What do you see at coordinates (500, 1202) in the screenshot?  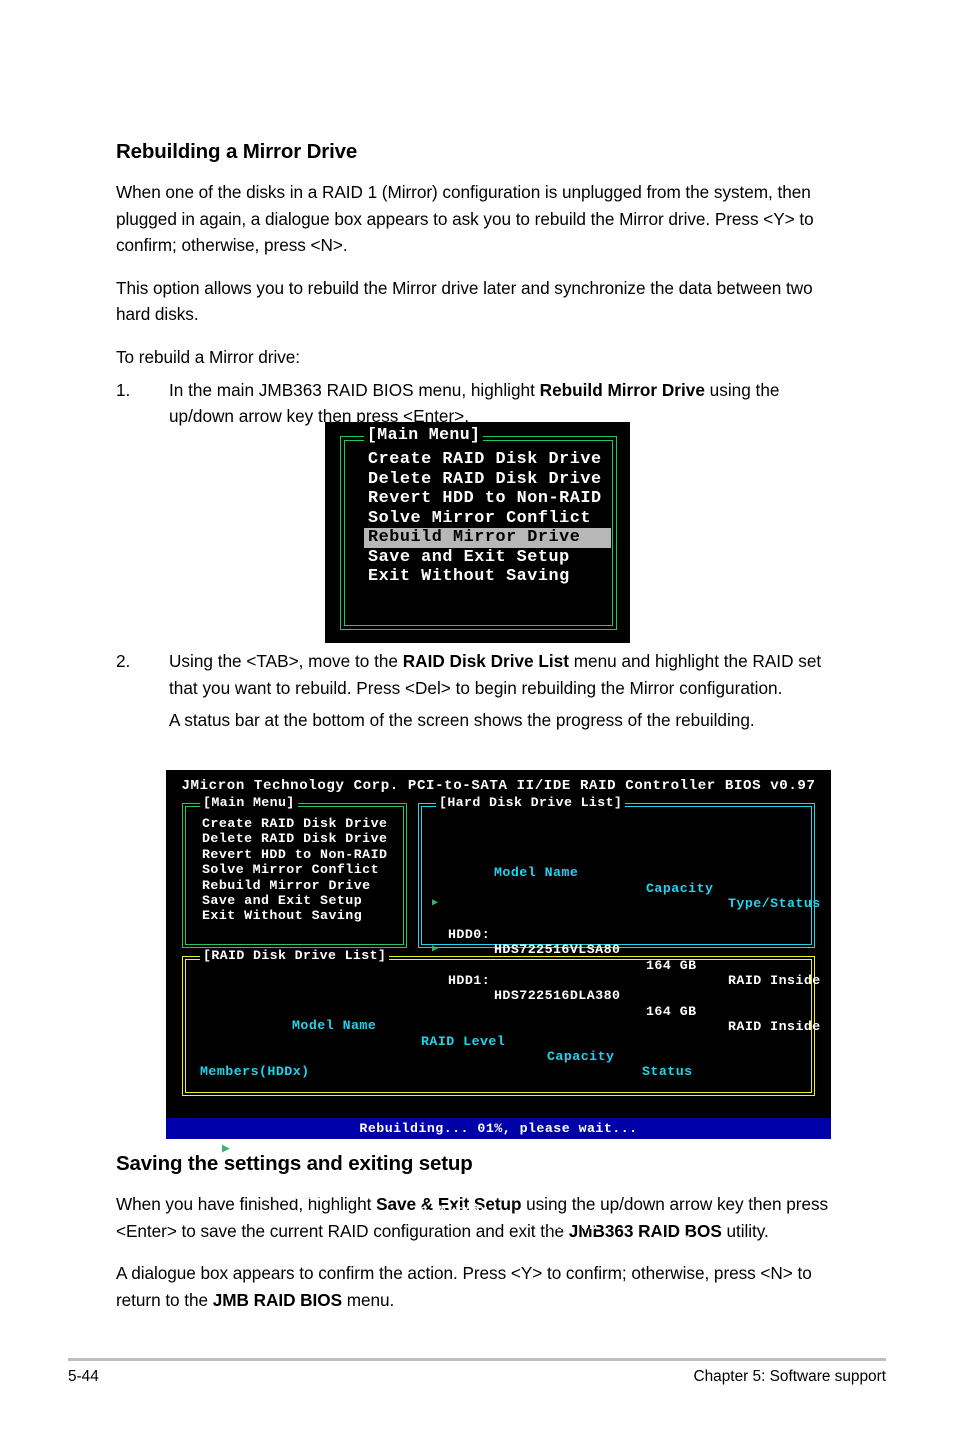 I see `table-row: ▶ RDD0: JRAID 1-Mirror XXX GB Rebuild 01` at bounding box center [500, 1202].